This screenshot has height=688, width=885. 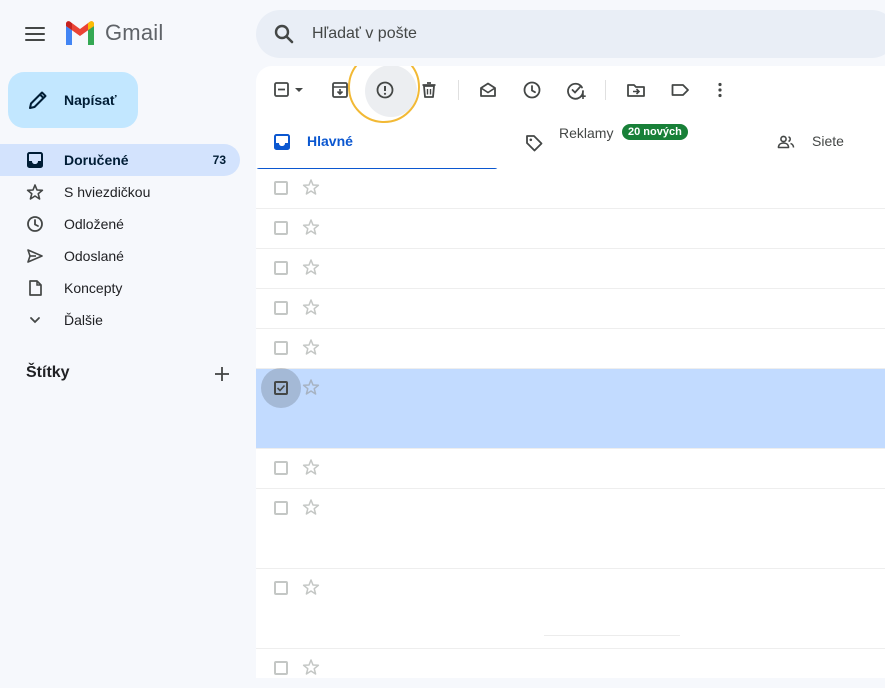 I want to click on search-input: Hľadať v pošte, so click(x=364, y=34).